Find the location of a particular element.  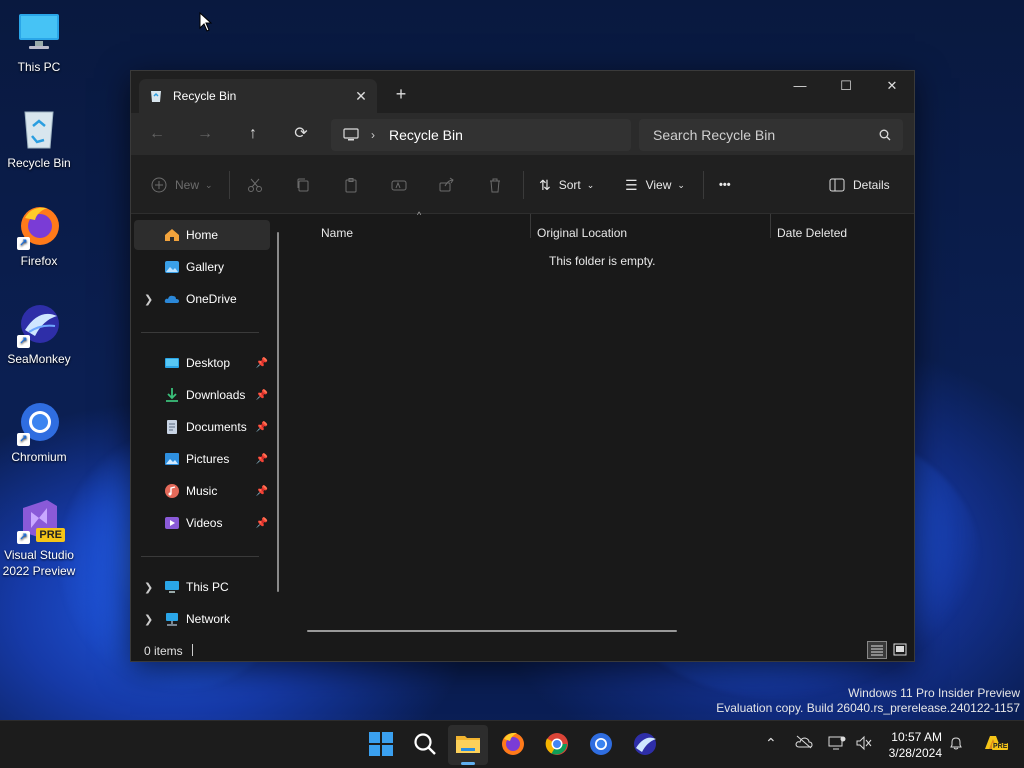

sidebar-item-videos: Videos 📌 is located at coordinates (202, 523).